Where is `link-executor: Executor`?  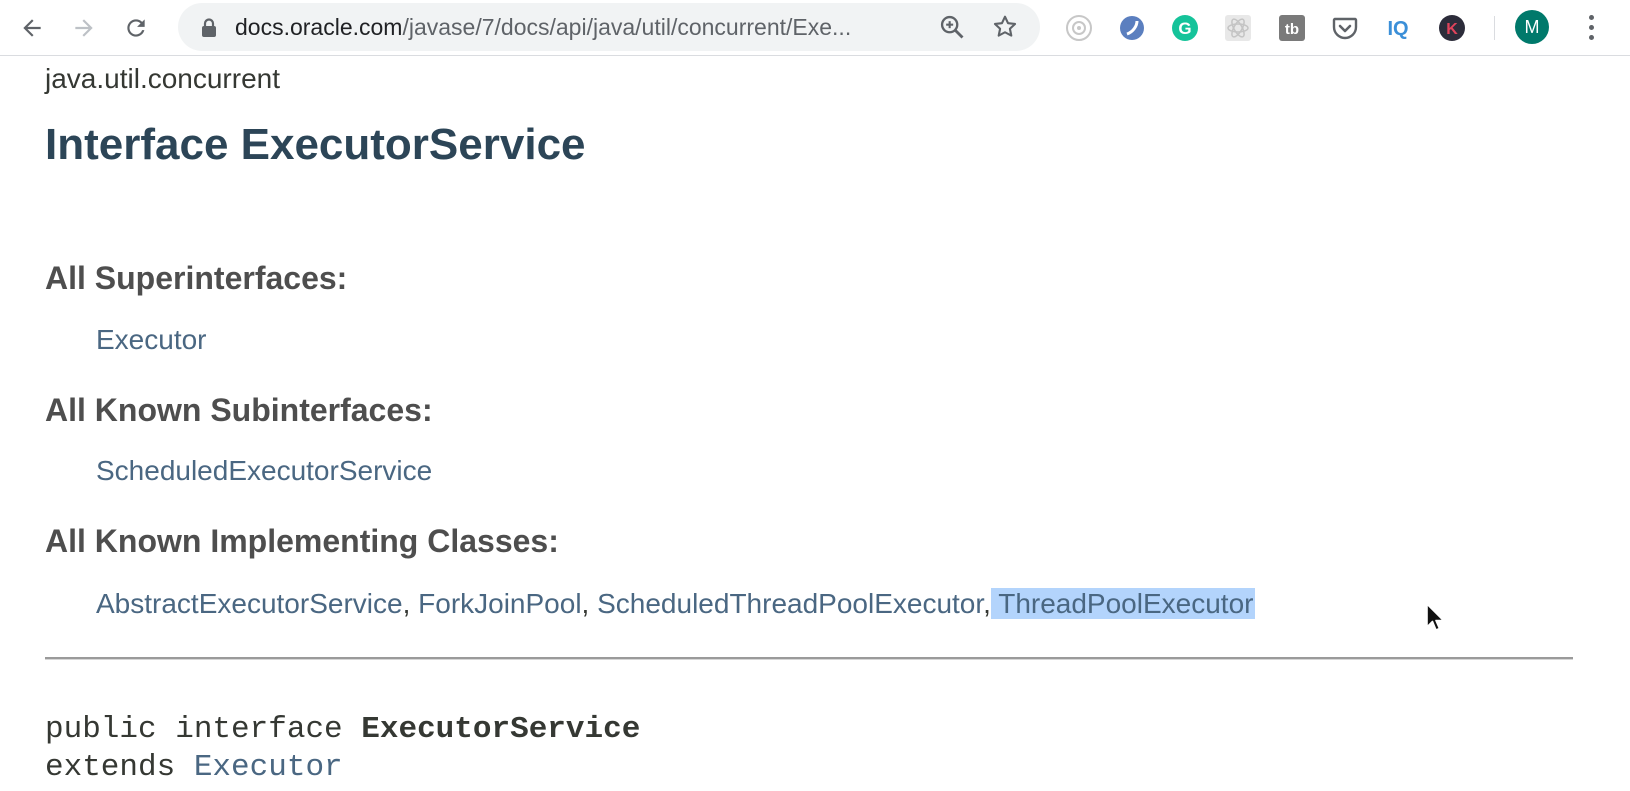 link-executor: Executor is located at coordinates (151, 339).